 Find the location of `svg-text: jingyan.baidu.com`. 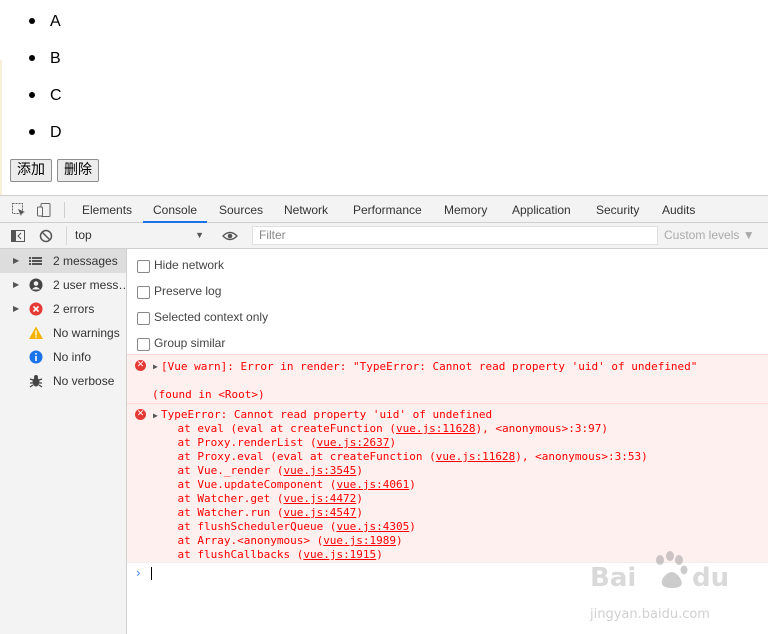

svg-text: jingyan.baidu.com is located at coordinates (649, 614).